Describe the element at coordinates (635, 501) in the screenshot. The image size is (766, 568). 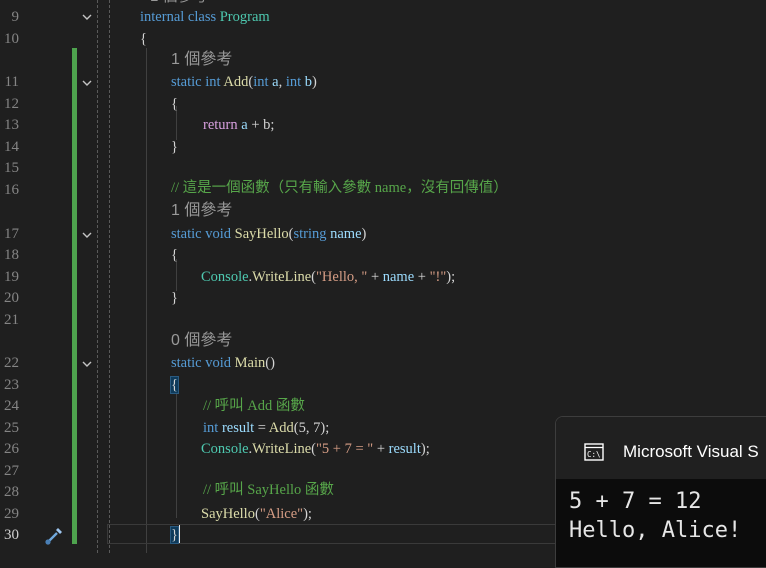
I see `console-output-line: 5 + 7 = 12` at that location.